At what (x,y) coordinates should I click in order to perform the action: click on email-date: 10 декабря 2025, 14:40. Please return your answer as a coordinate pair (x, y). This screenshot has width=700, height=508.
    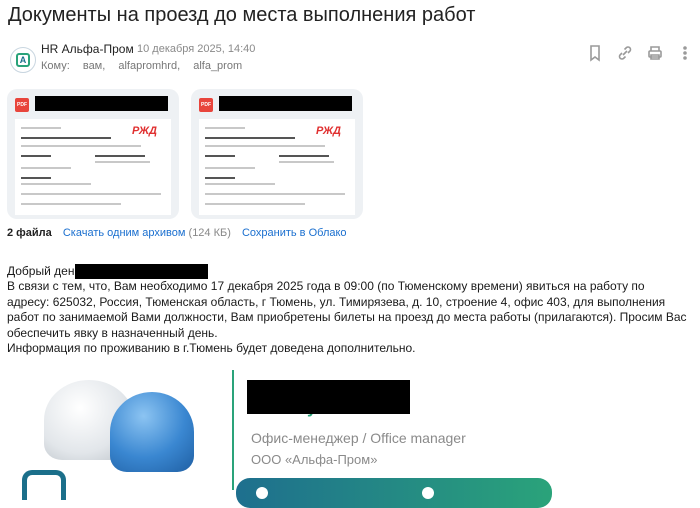
    Looking at the image, I should click on (196, 49).